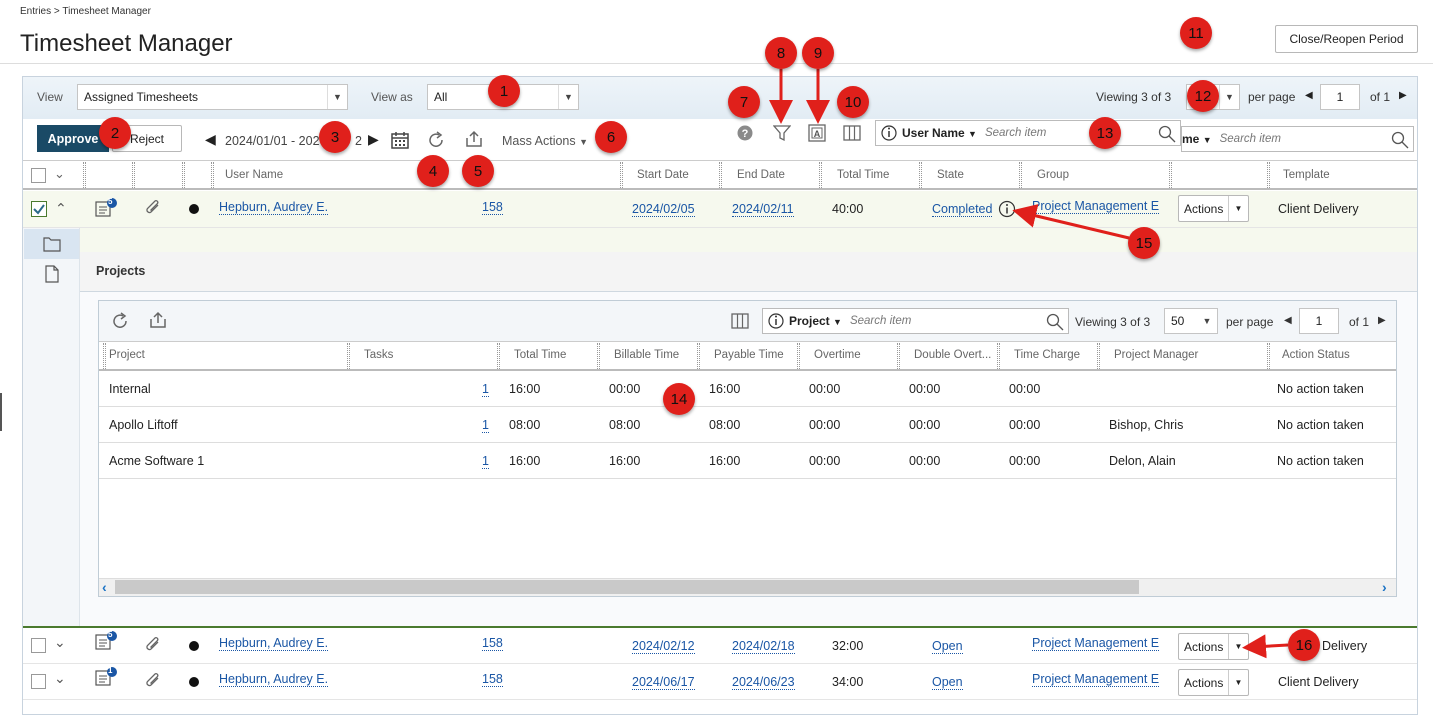  I want to click on text-format-icon: A, so click(817, 133).